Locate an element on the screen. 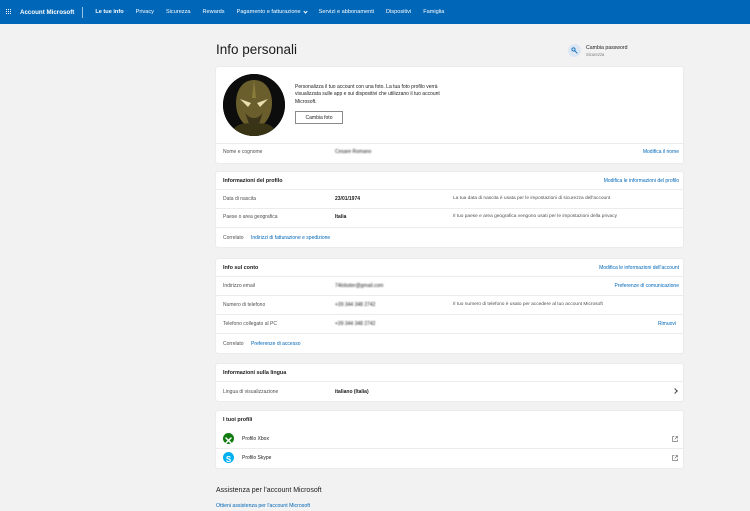 The height and width of the screenshot is (511, 750). nav-servizi: Servizi e abbonamenti is located at coordinates (346, 12).